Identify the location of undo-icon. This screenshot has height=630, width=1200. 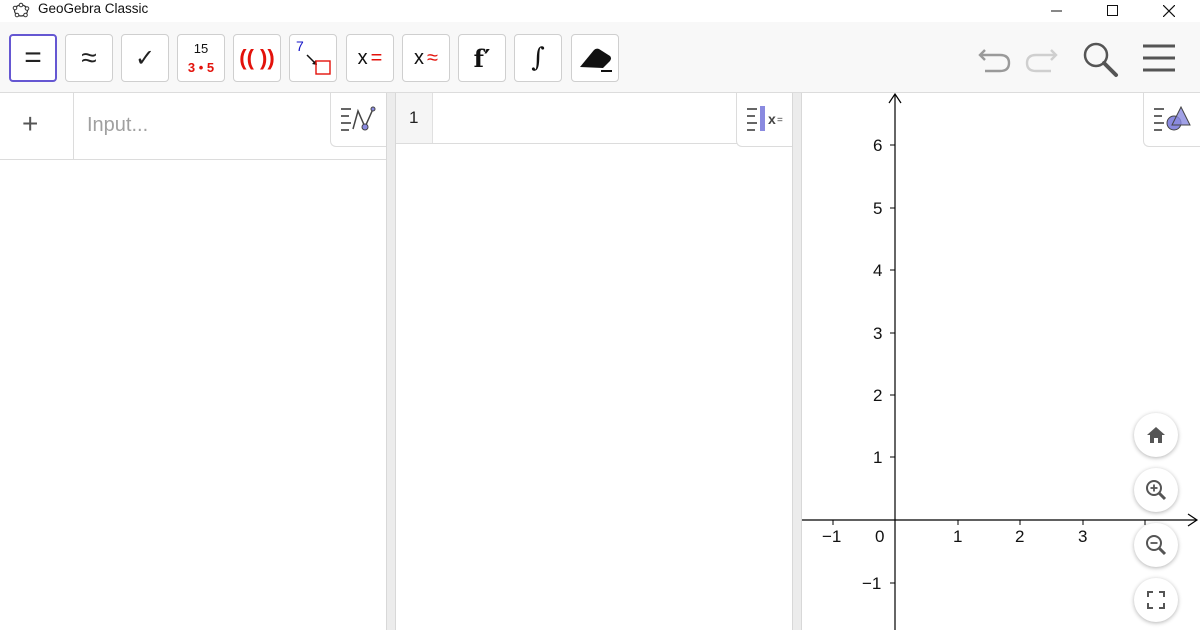
(995, 58).